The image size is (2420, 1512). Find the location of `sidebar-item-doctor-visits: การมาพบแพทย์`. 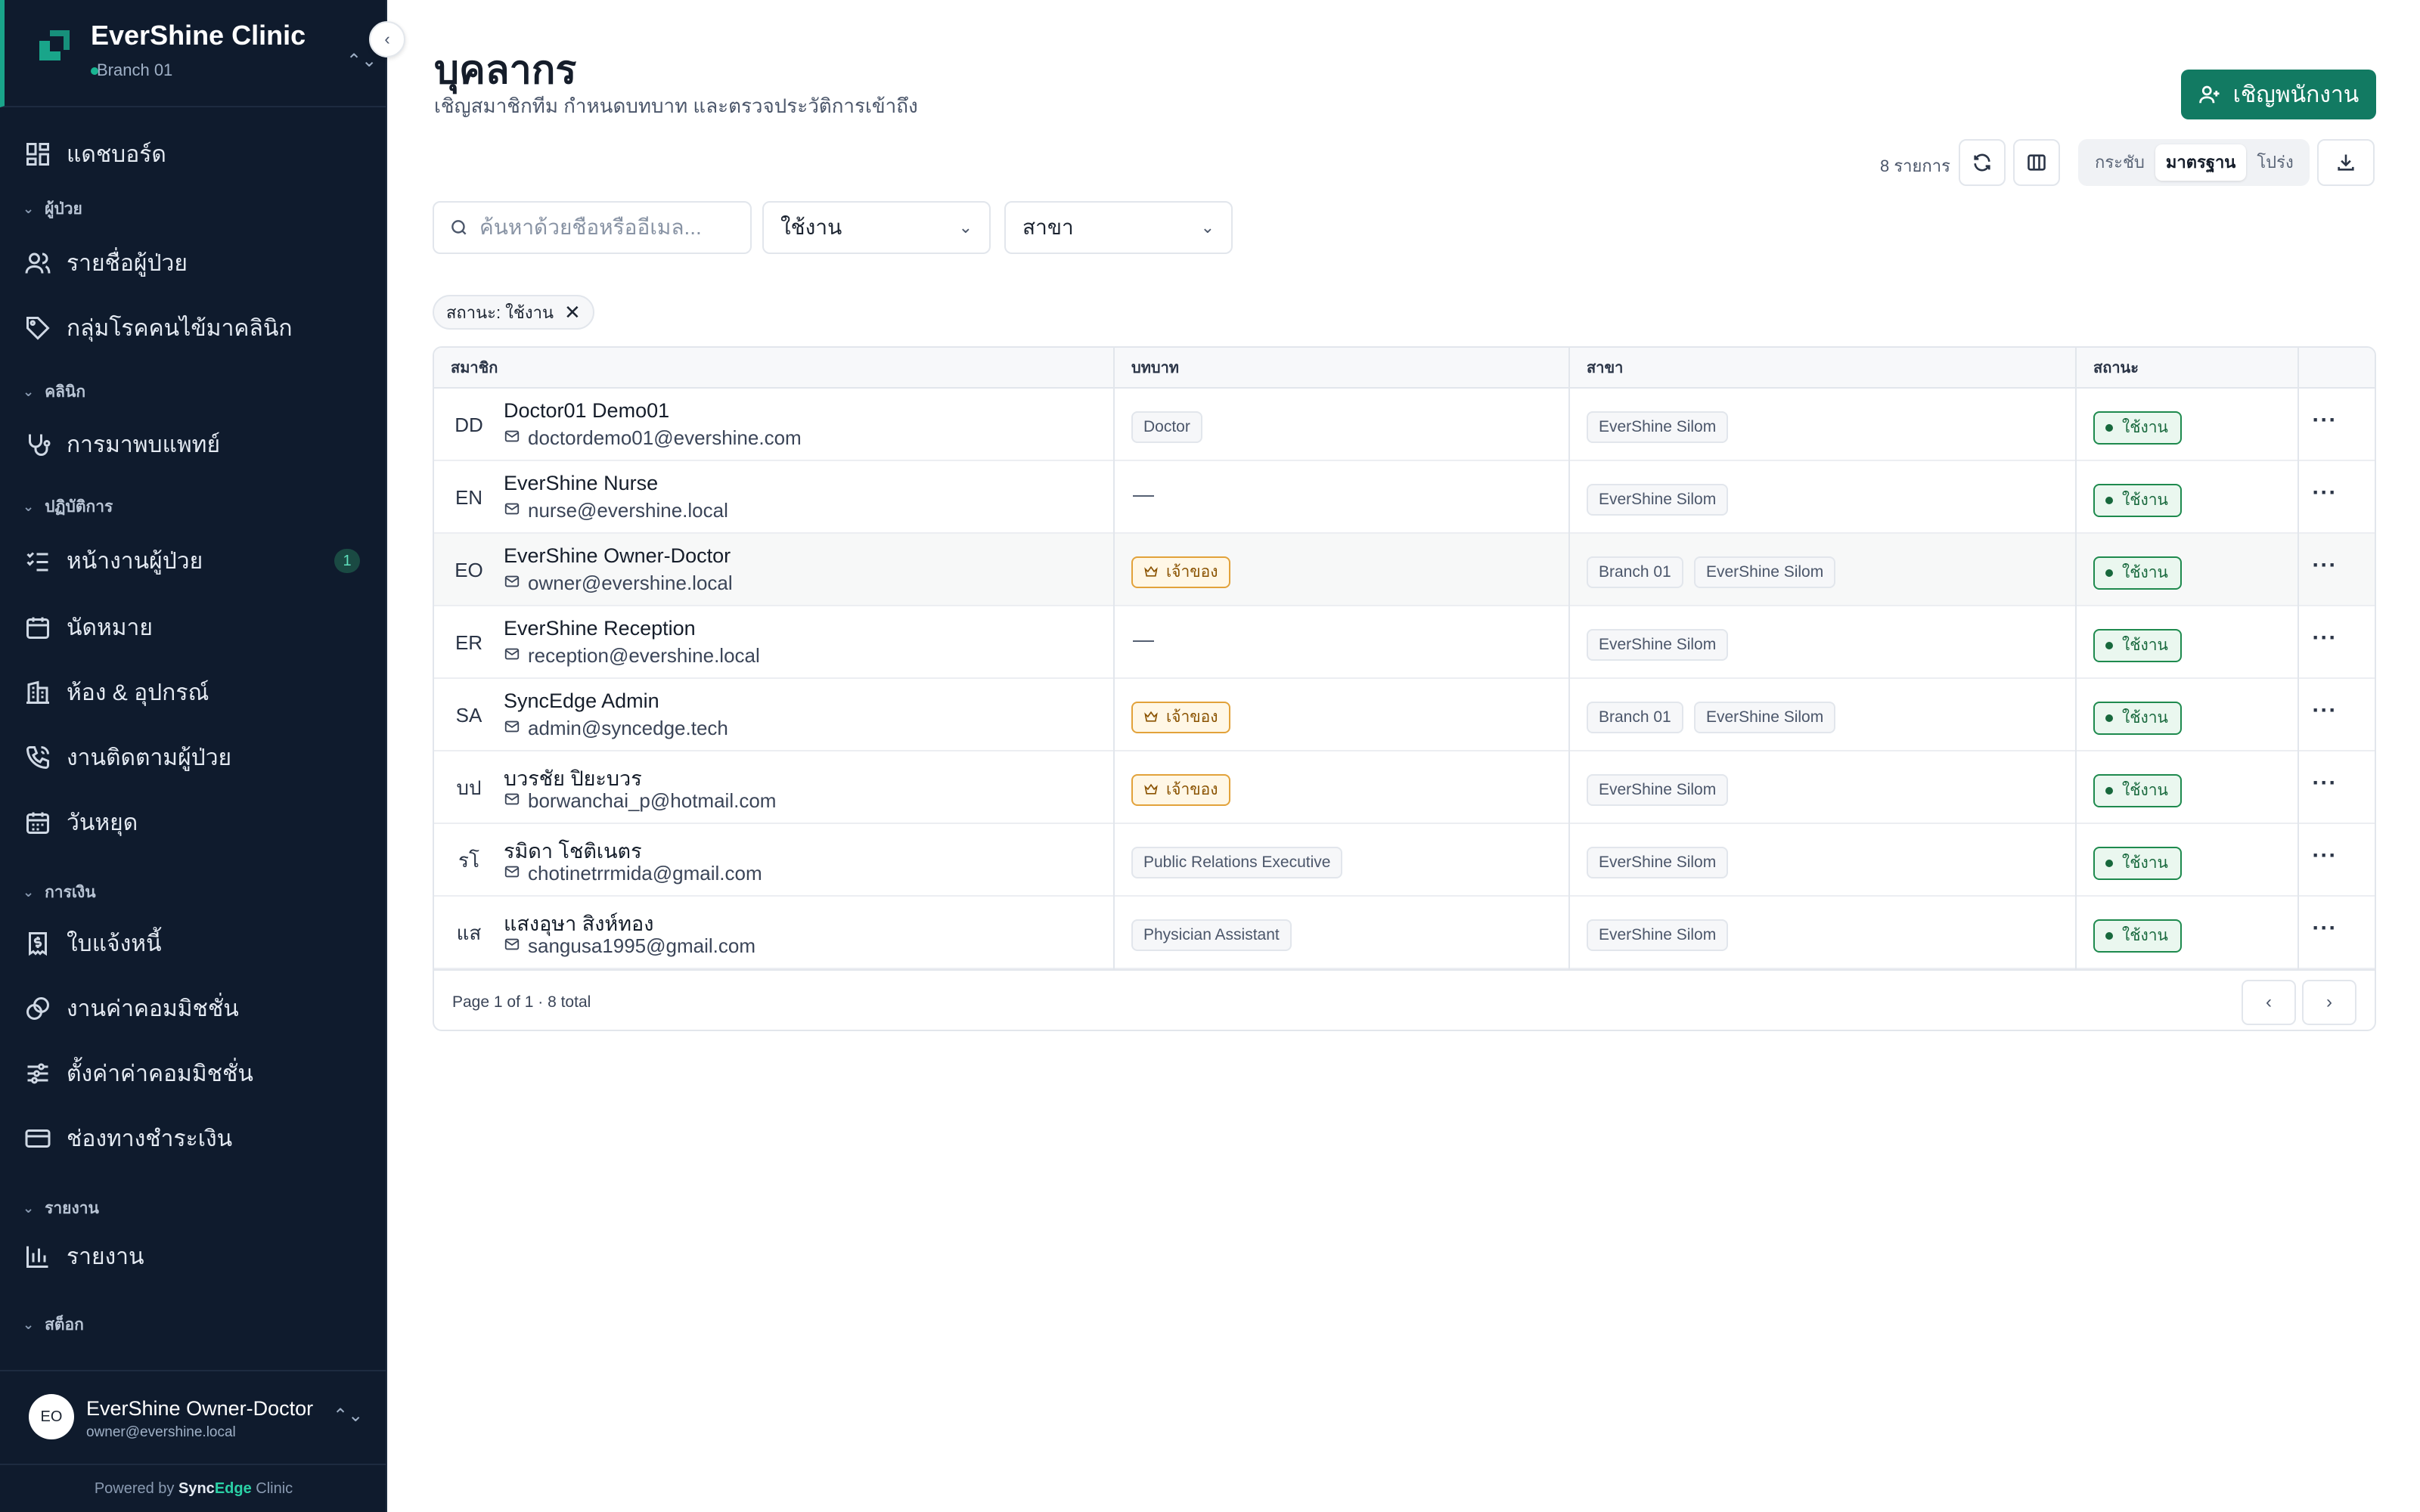

sidebar-item-doctor-visits: การมาพบแพทย์ is located at coordinates (193, 444).